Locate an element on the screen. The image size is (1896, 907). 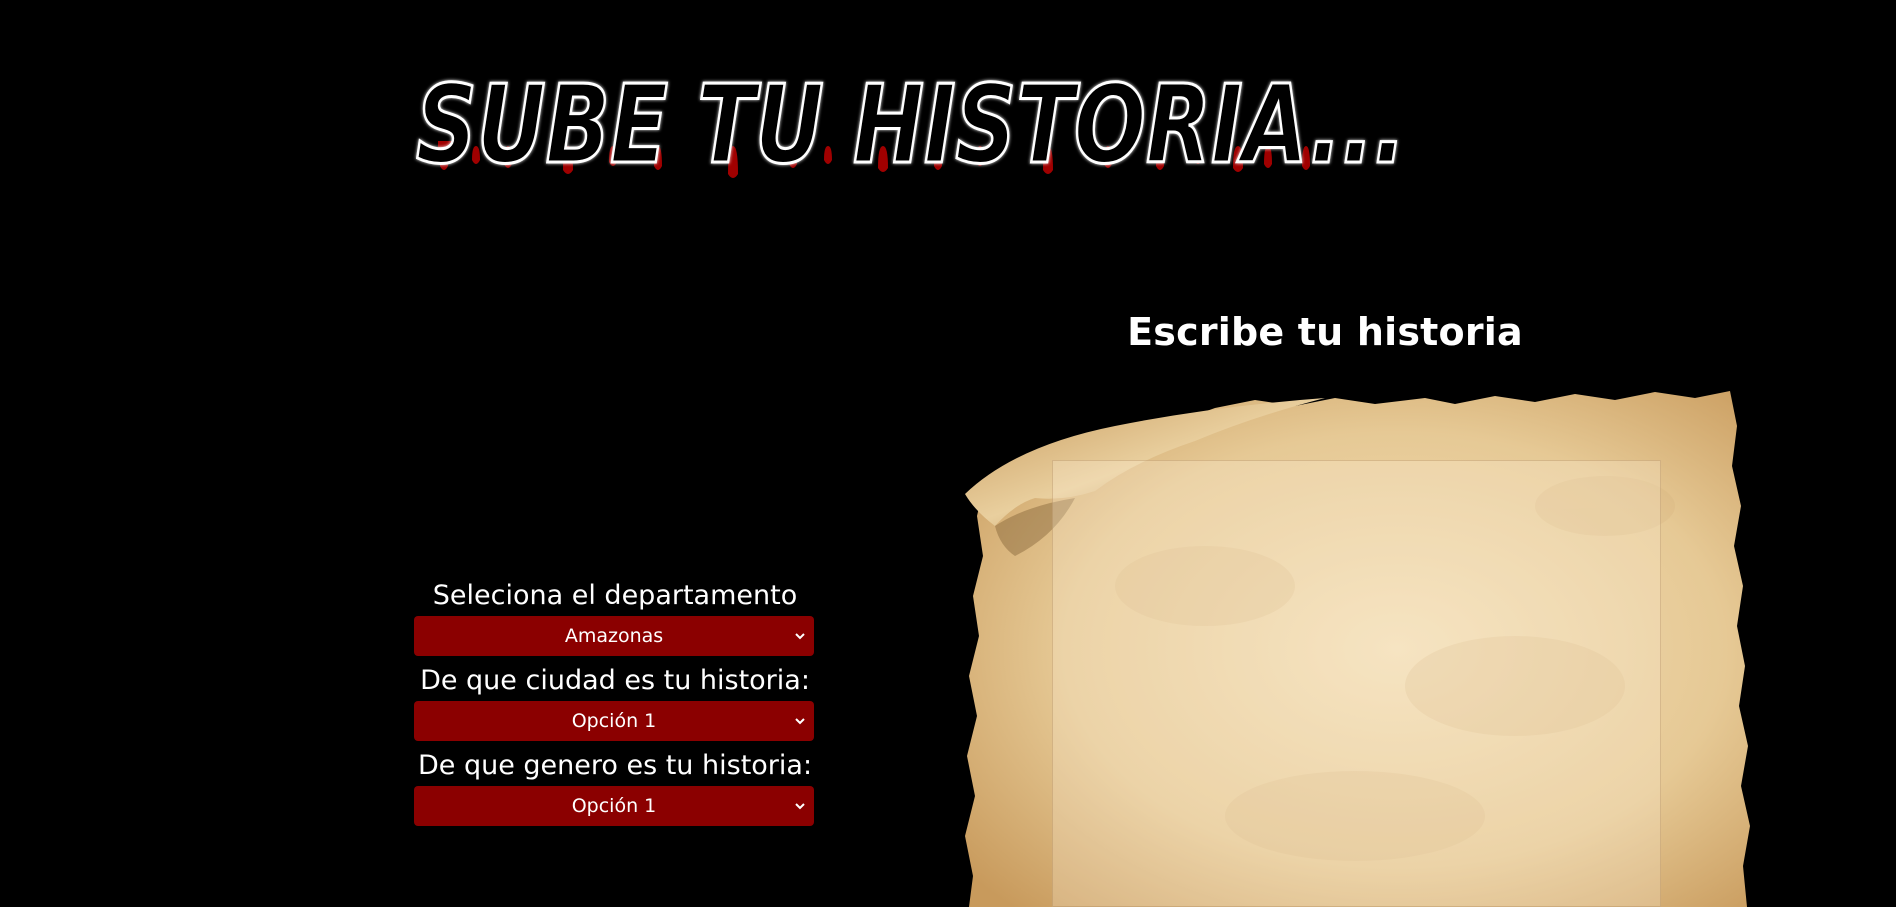
genre-select-value: Opción 1 is located at coordinates (614, 806).